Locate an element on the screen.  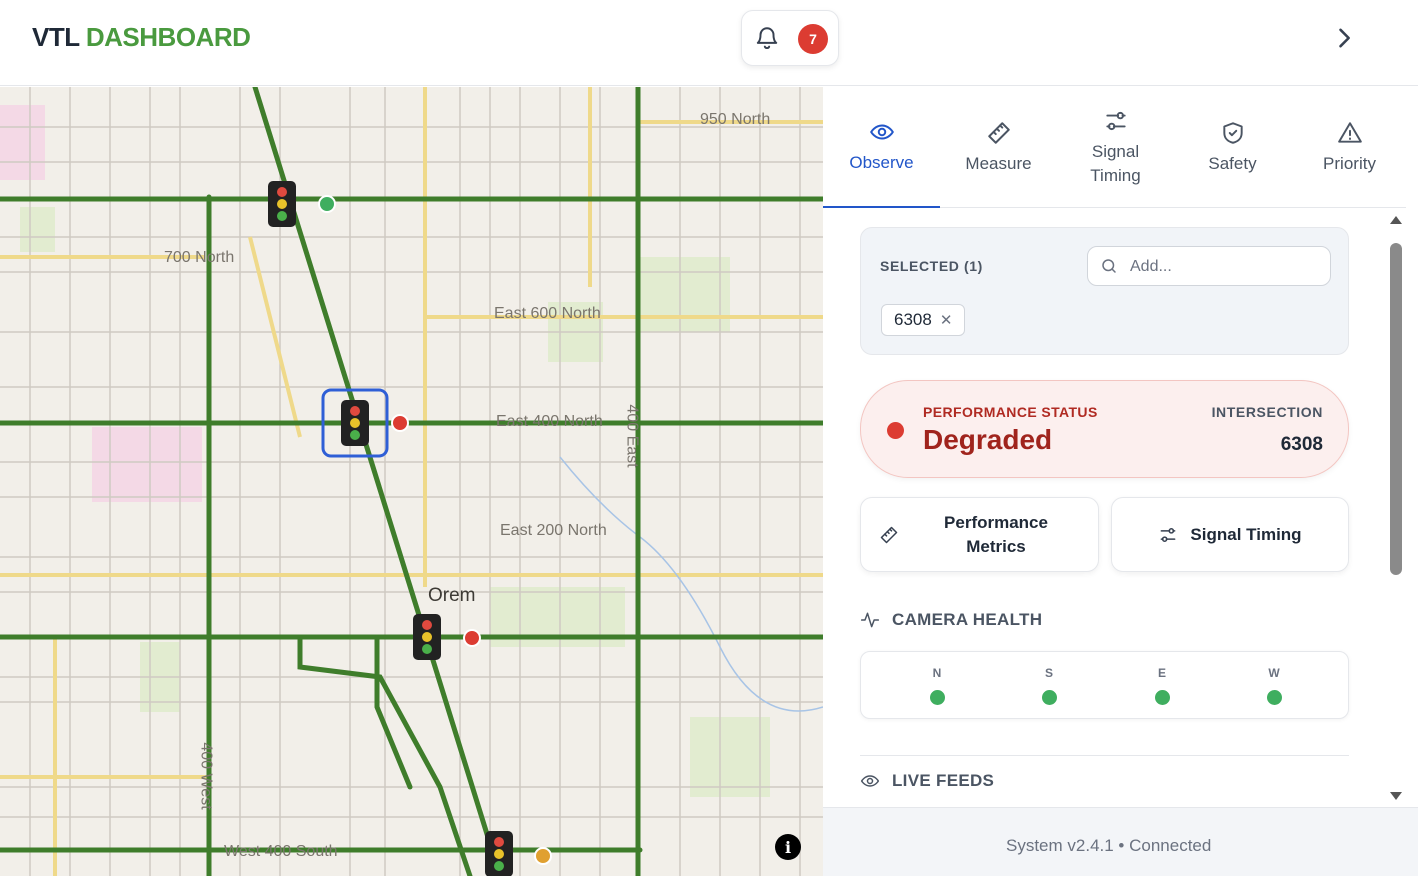
map-label-west-400-south: West 400 South is located at coordinates (281, 851).